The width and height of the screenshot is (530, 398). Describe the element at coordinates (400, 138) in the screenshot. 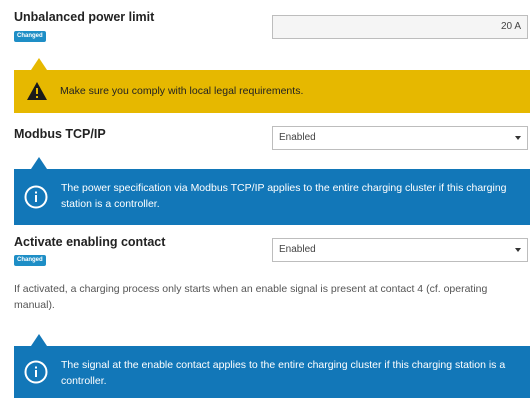

I see `modbus-select: Enabled` at that location.